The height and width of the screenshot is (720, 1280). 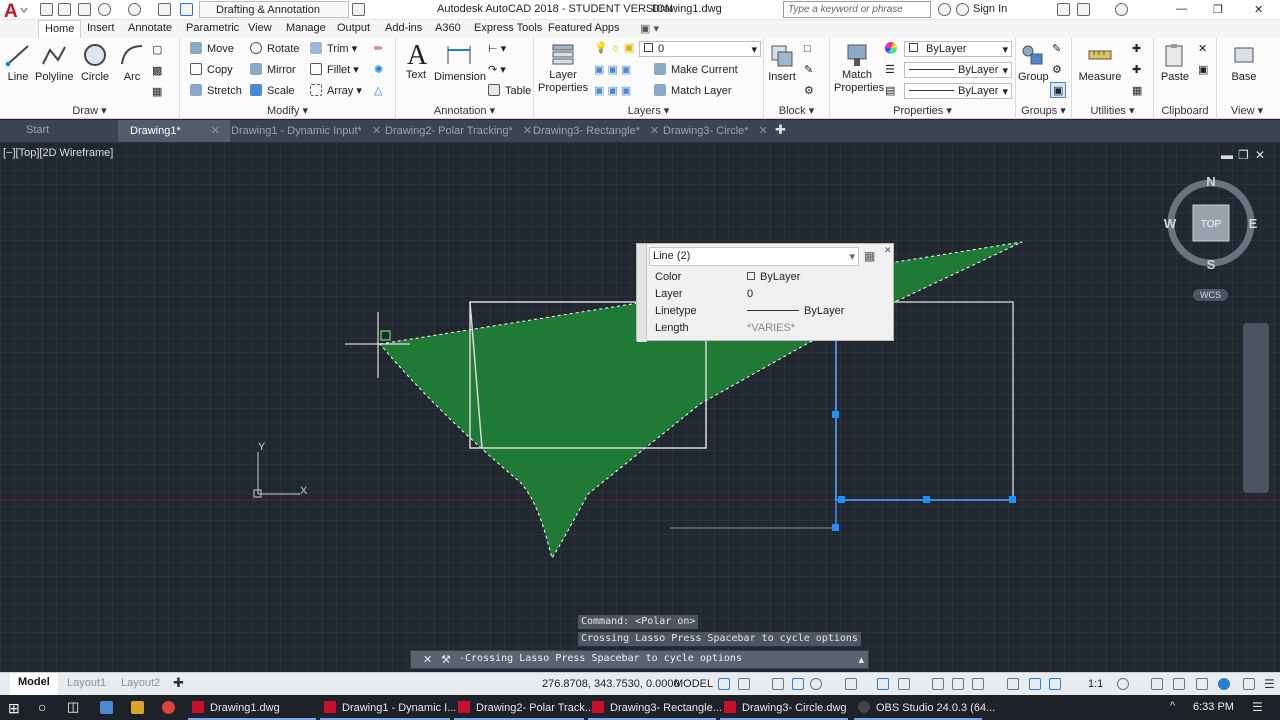 I want to click on isodraft-icon, so click(x=816, y=684).